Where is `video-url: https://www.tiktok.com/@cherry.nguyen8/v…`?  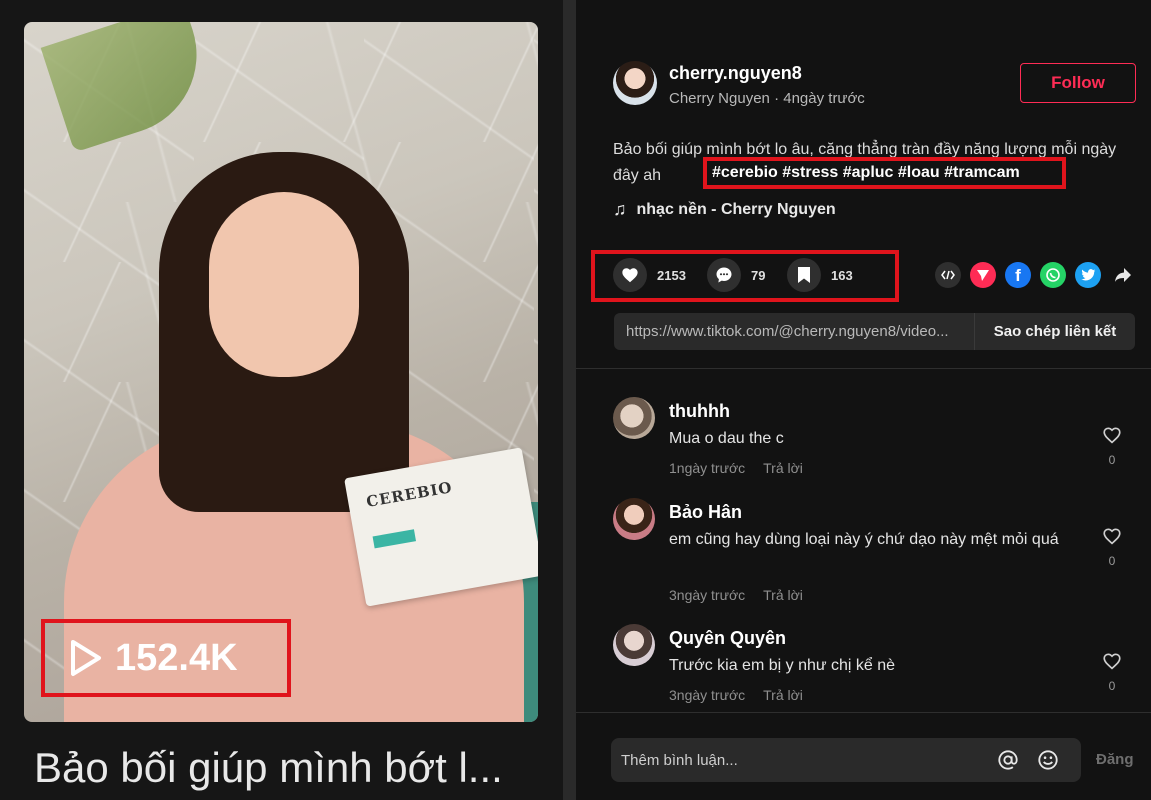
video-url: https://www.tiktok.com/@cherry.nguyen8/v… is located at coordinates (794, 331).